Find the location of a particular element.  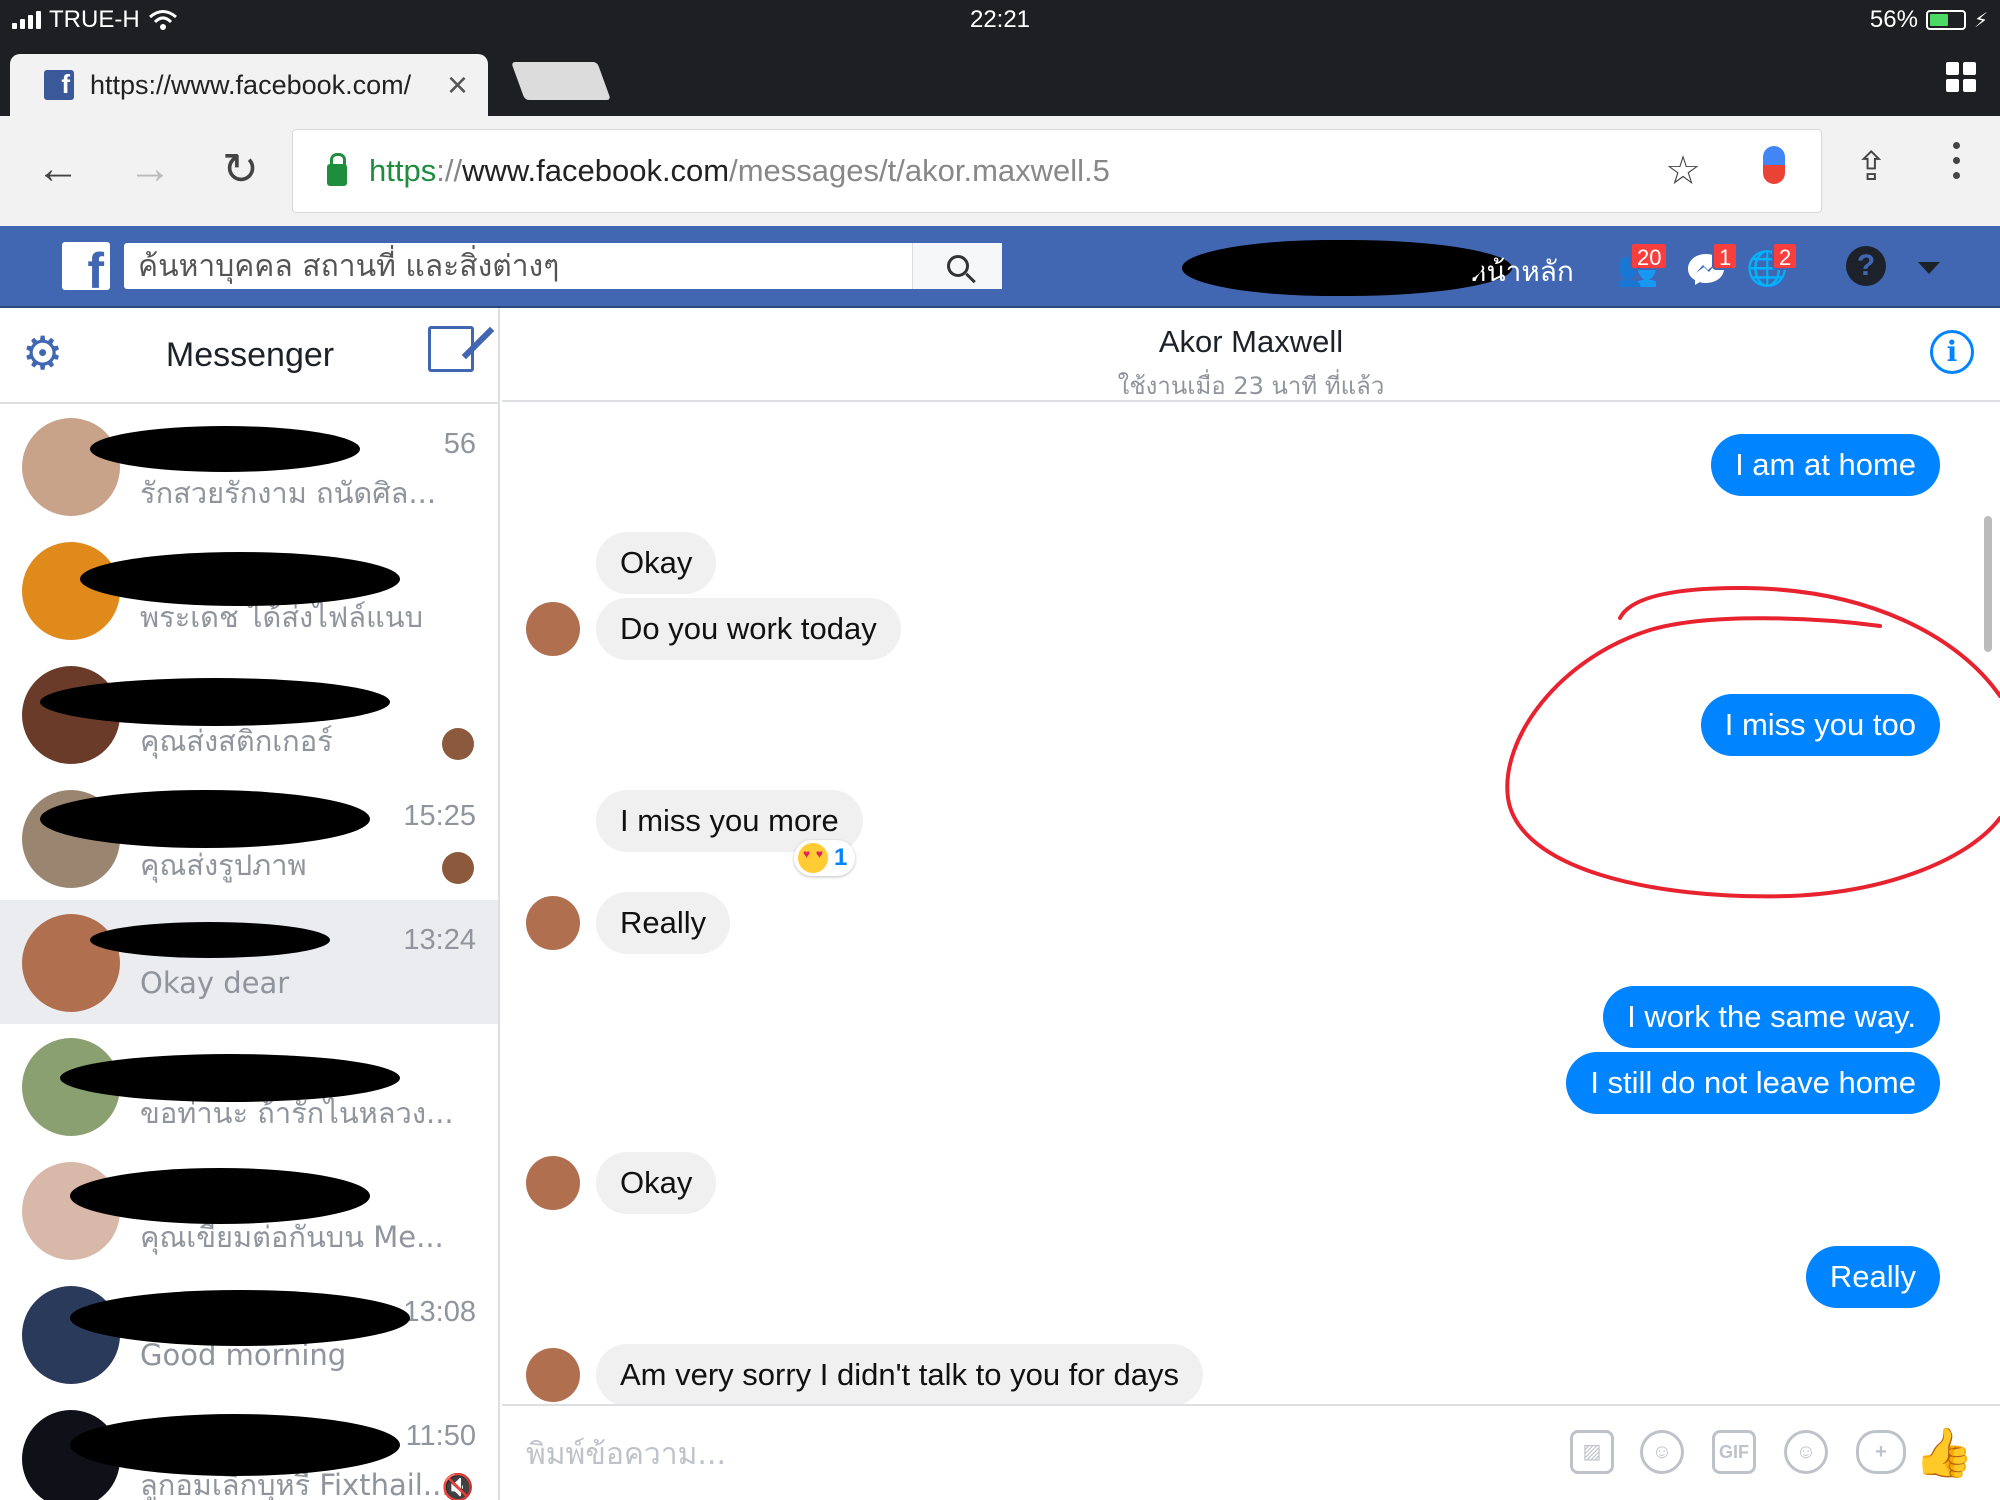

sidebar-header: ⚙ Messenger is located at coordinates (249, 356).